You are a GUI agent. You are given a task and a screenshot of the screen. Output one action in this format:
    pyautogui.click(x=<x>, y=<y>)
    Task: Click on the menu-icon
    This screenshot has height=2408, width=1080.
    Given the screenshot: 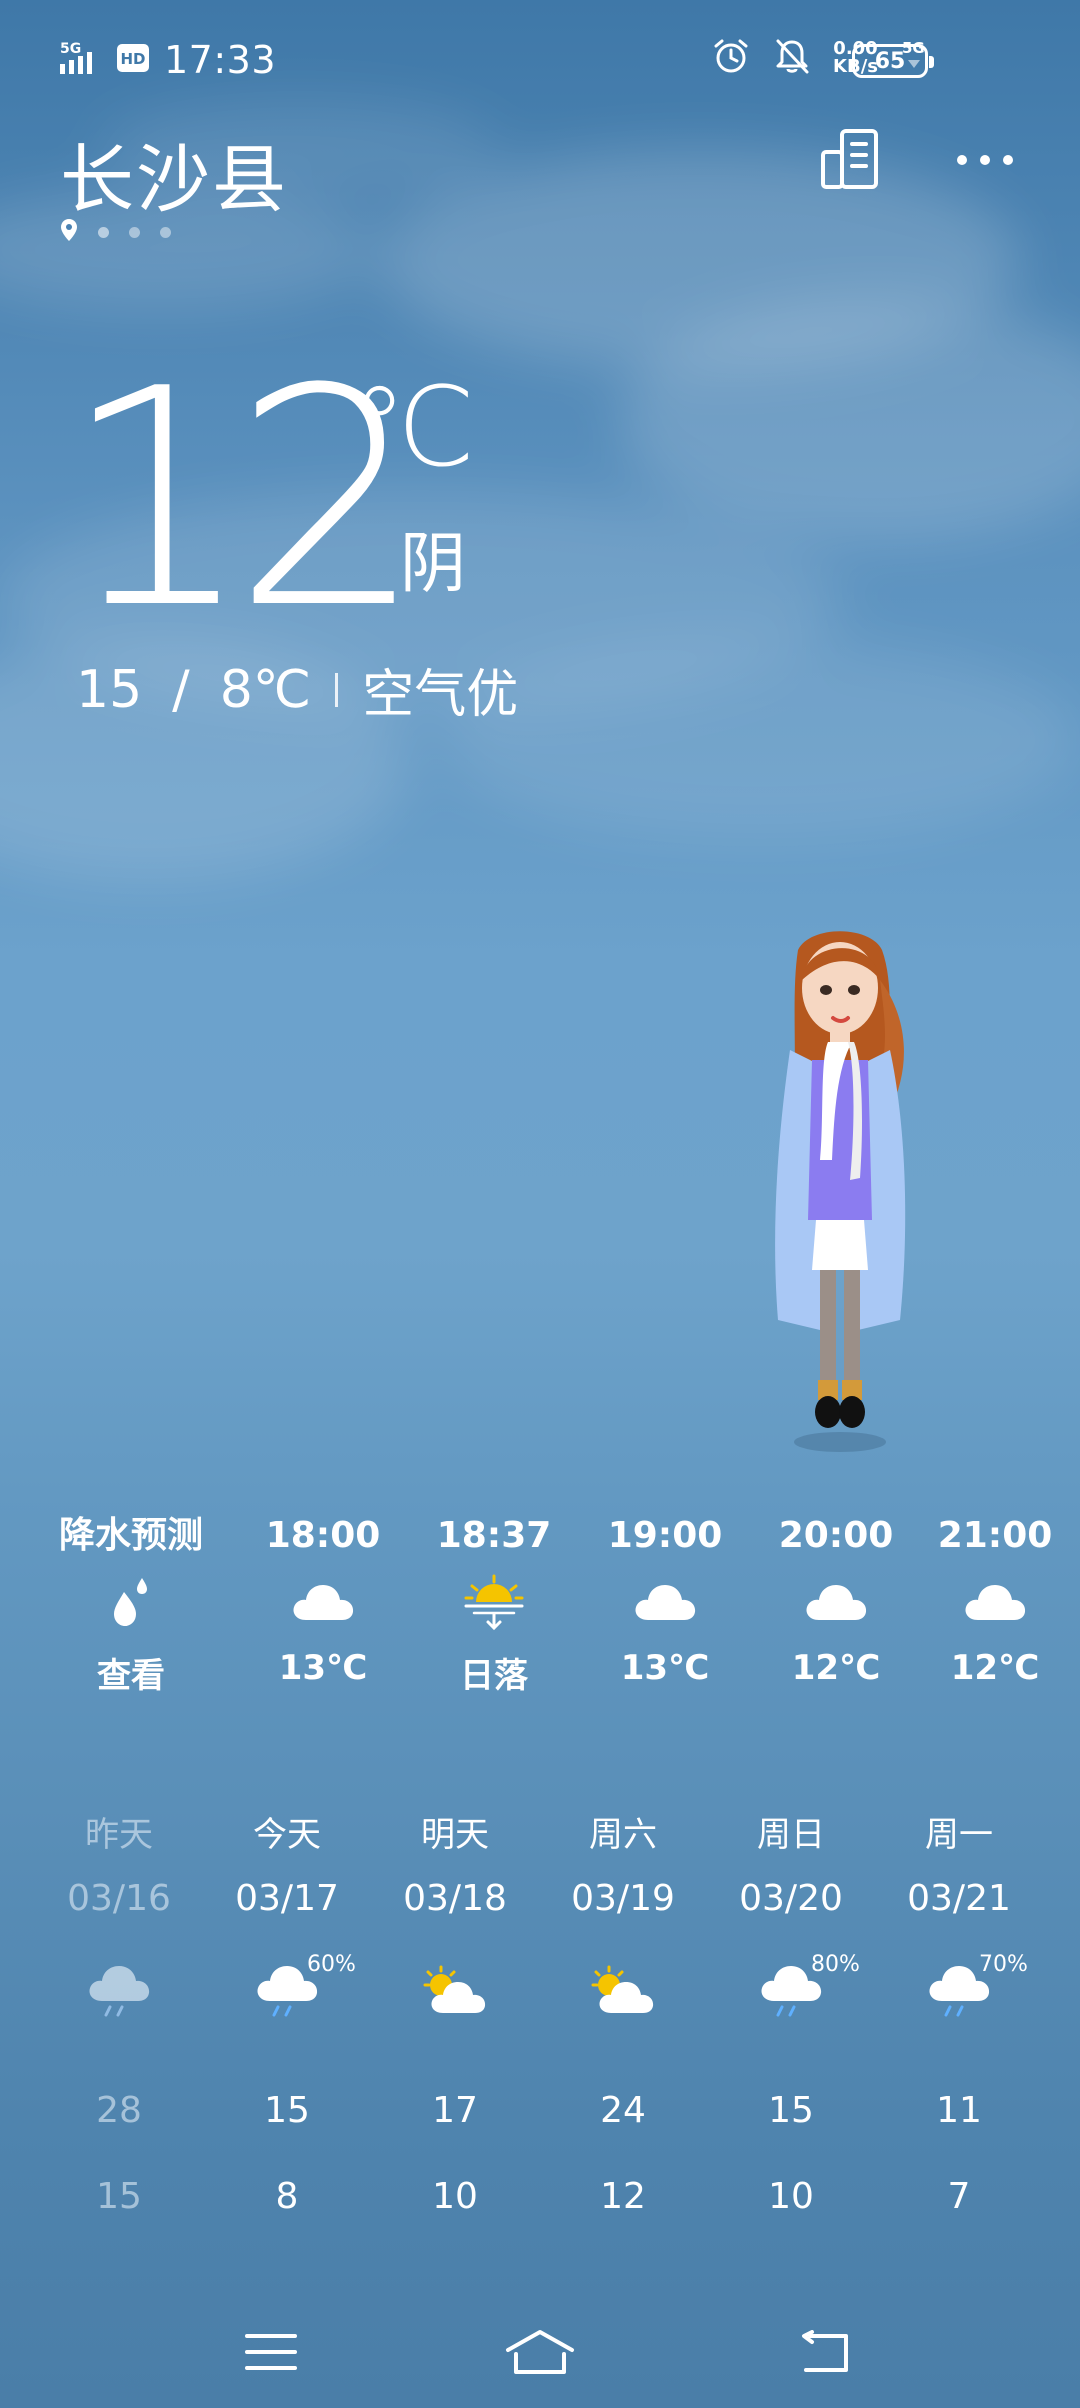 What is the action you would take?
    pyautogui.click(x=271, y=2352)
    